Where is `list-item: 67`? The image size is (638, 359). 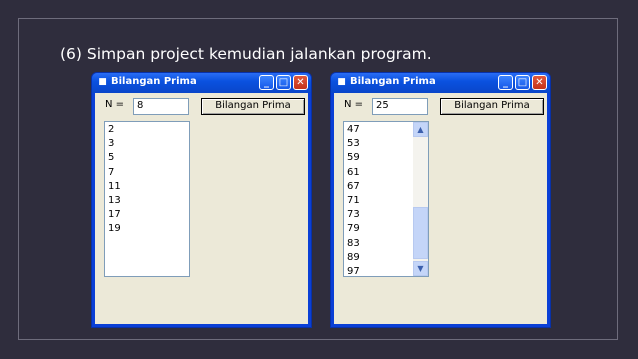
list-item: 67 is located at coordinates (379, 187).